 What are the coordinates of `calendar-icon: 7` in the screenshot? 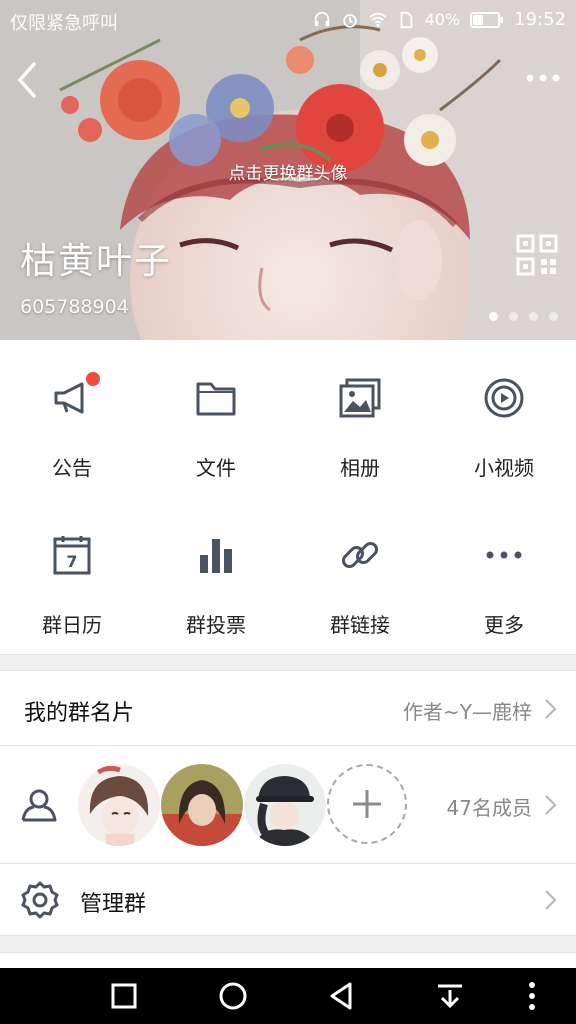 It's located at (72, 555).